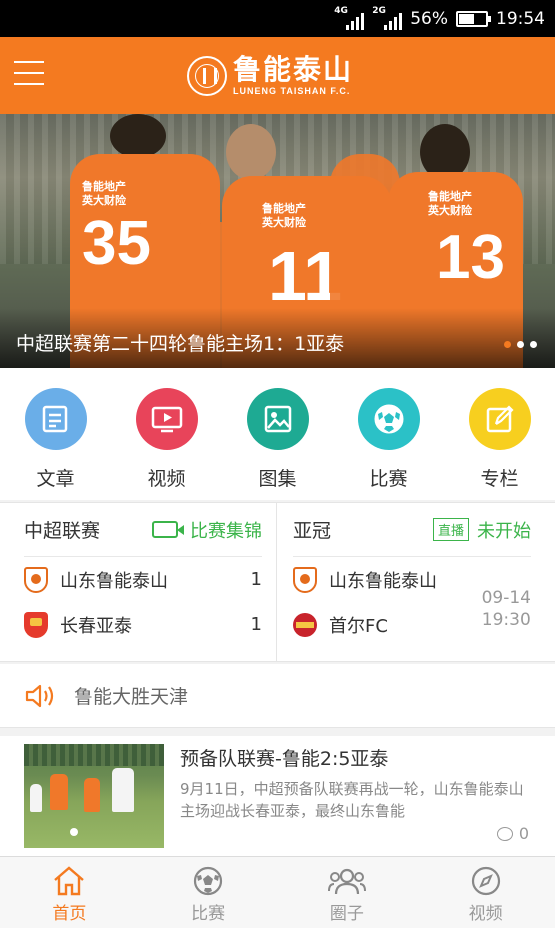  I want to click on tab-community: 圈子, so click(347, 892).